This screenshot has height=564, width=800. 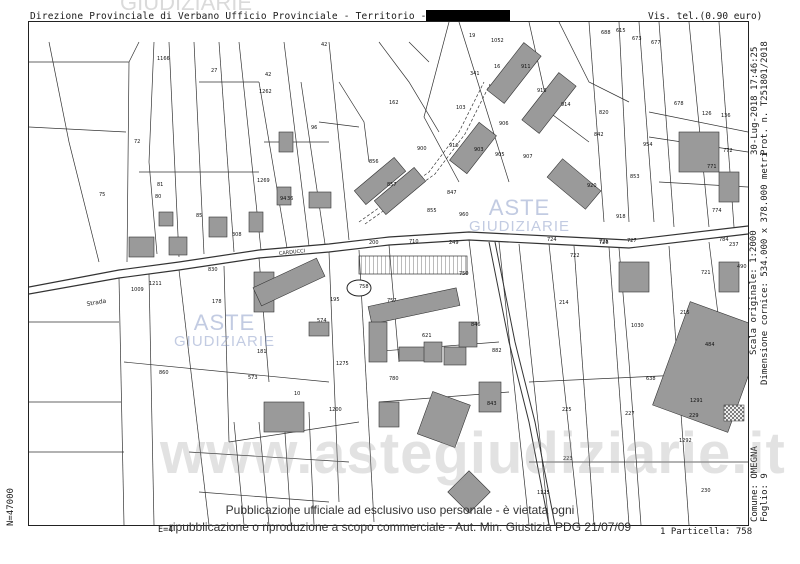 I want to click on side-date: 30-Lug-2018 17:46:25, so click(x=755, y=100).